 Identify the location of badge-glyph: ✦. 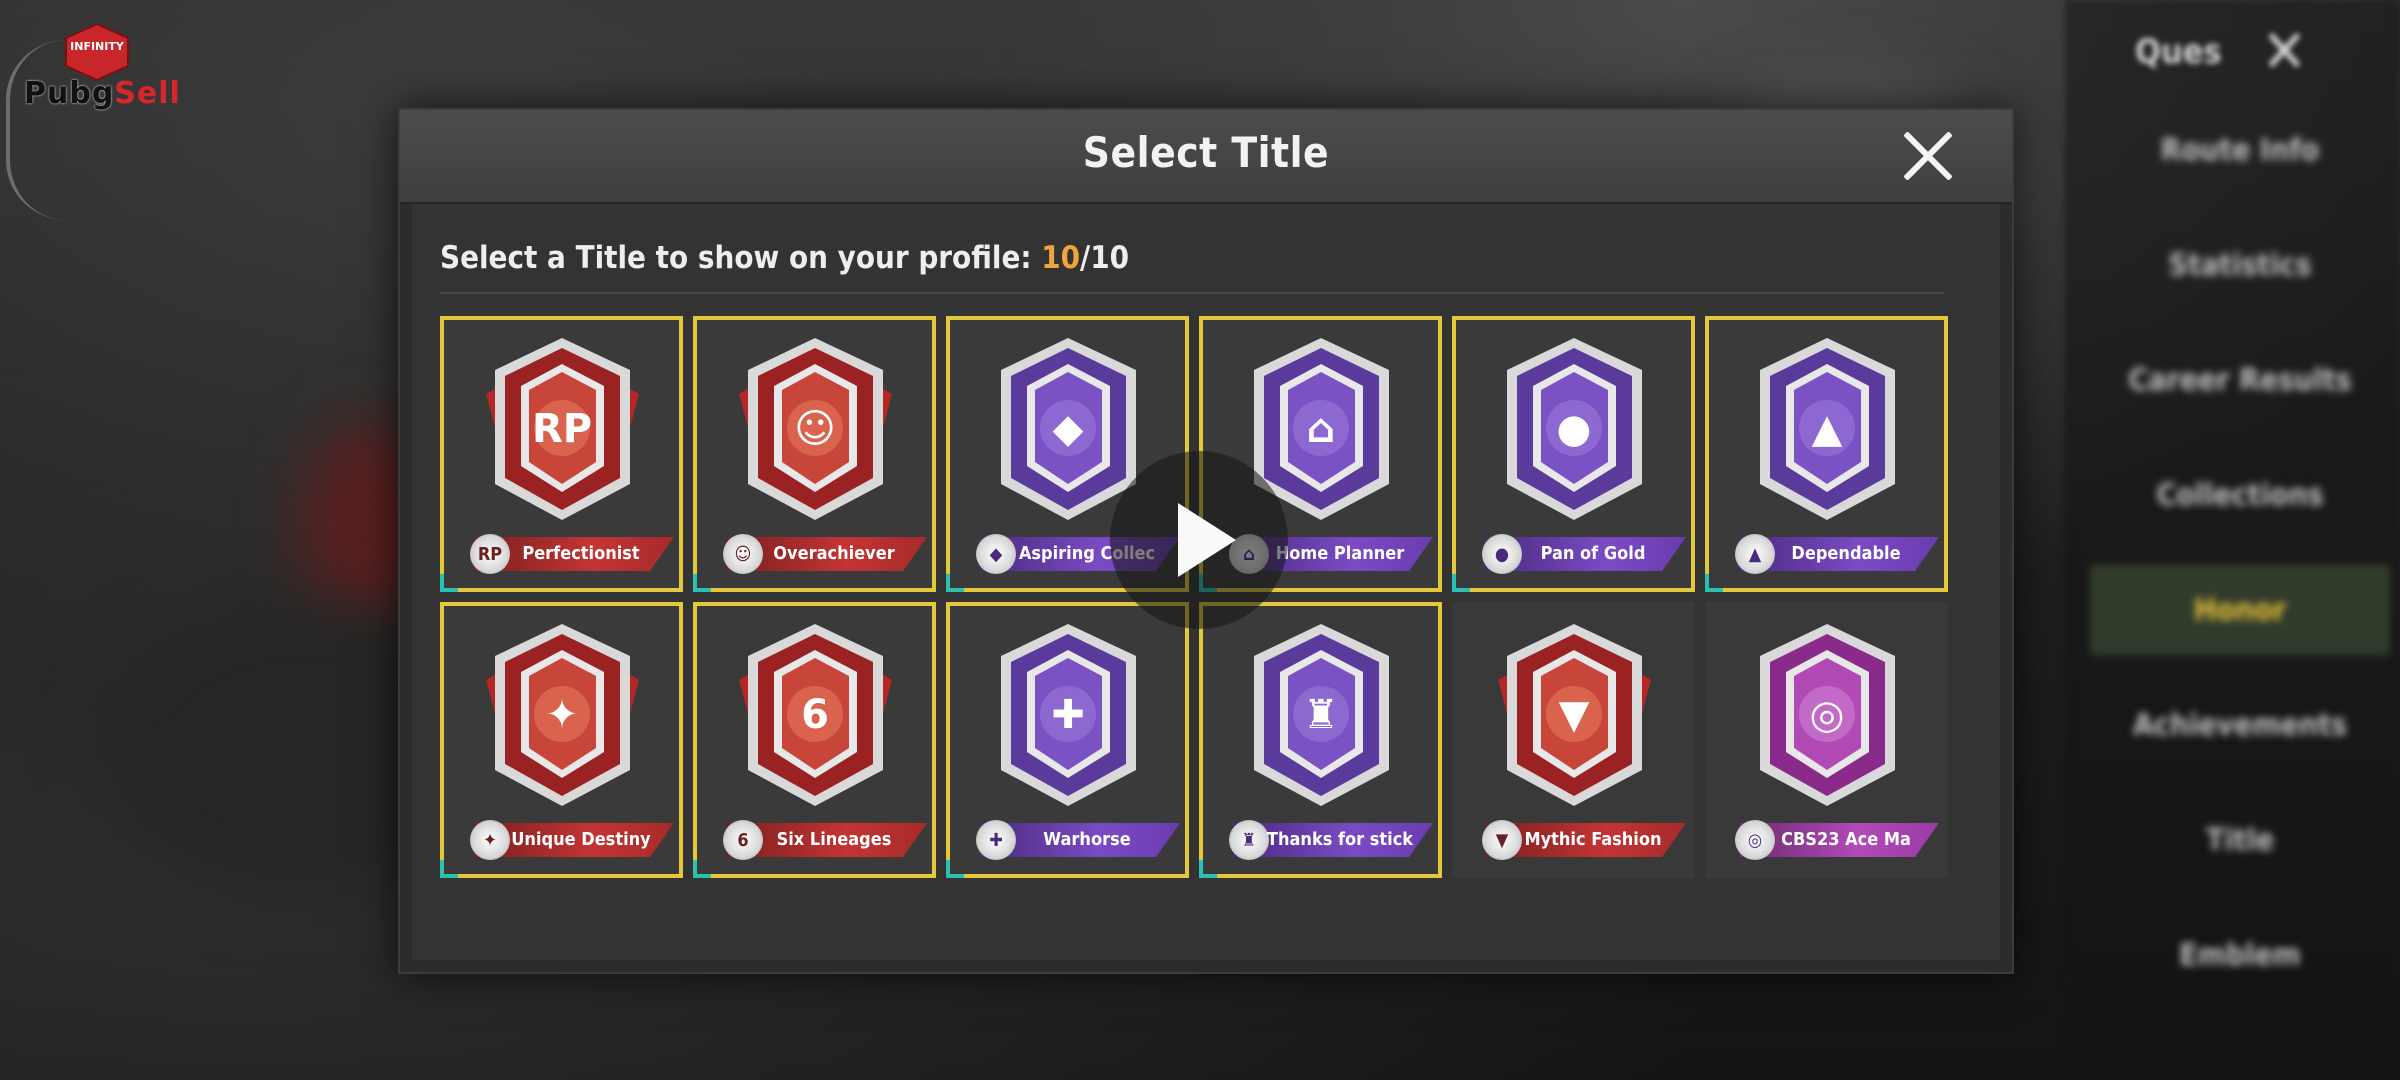
(562, 715).